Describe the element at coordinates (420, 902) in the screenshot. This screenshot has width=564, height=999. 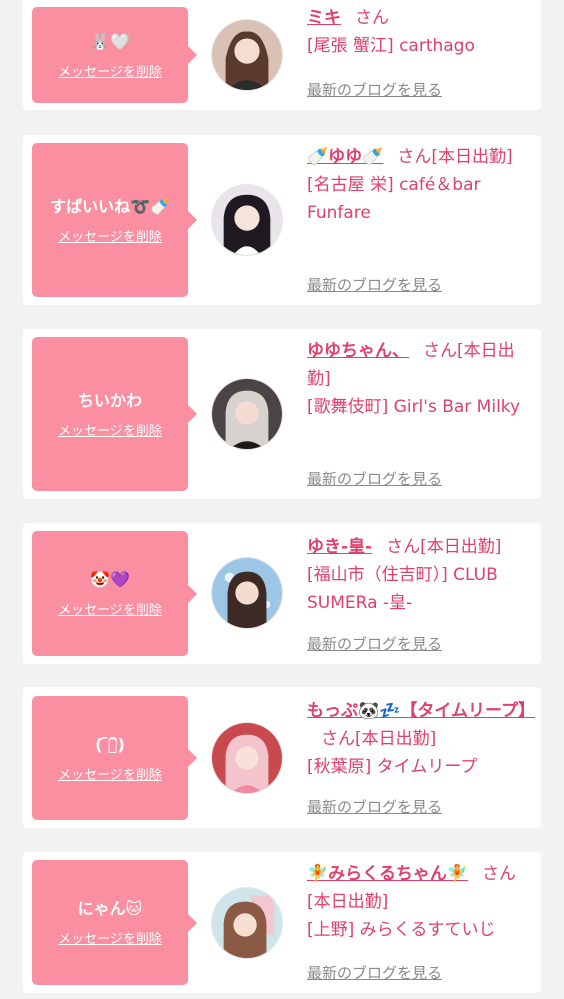
I see `profile-info: 🧚みらくるちゃん🧚 さん[本日出勤] [上野] みらくるすていじ` at that location.